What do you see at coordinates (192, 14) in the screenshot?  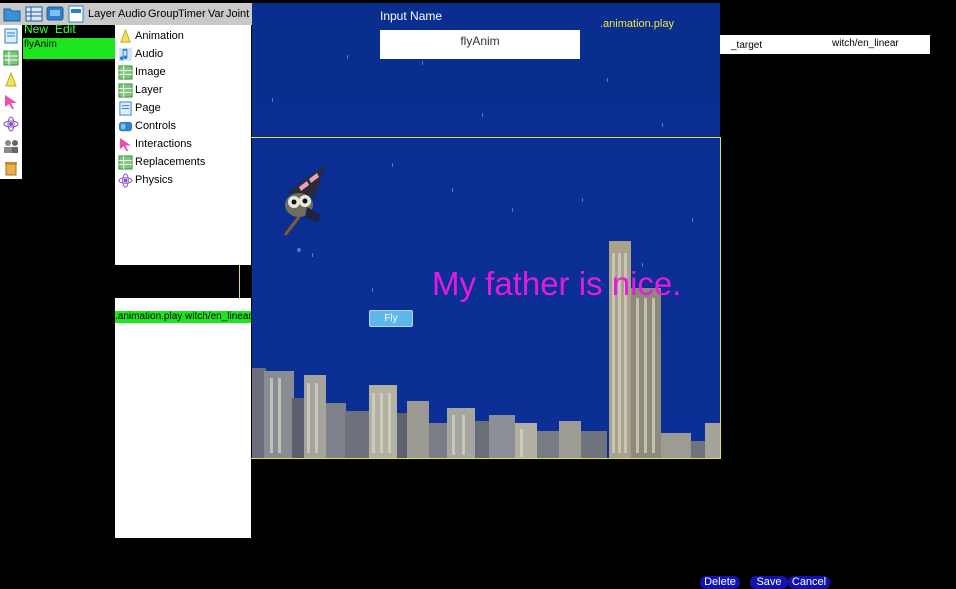 I see `menu-timer: Timer` at bounding box center [192, 14].